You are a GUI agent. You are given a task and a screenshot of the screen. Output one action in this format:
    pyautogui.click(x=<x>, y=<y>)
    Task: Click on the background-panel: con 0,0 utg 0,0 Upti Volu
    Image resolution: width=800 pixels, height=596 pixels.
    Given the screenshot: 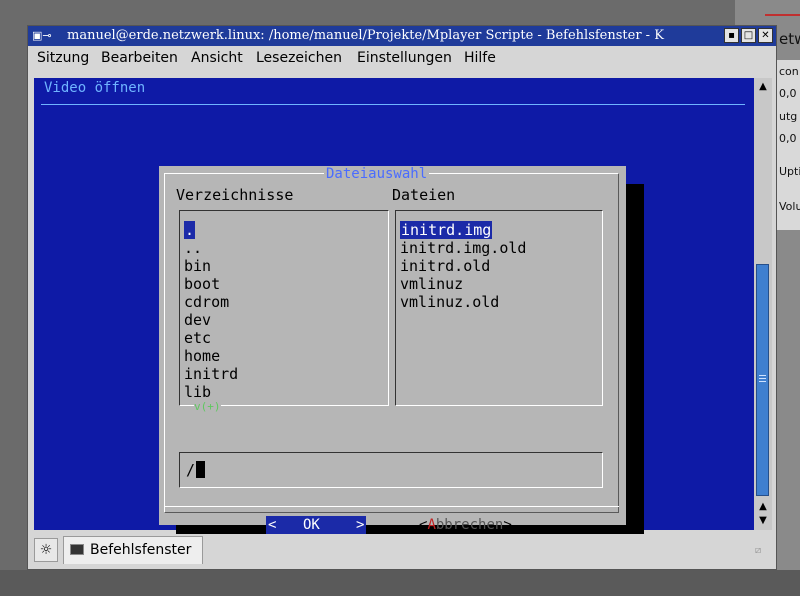 What is the action you would take?
    pyautogui.click(x=788, y=145)
    